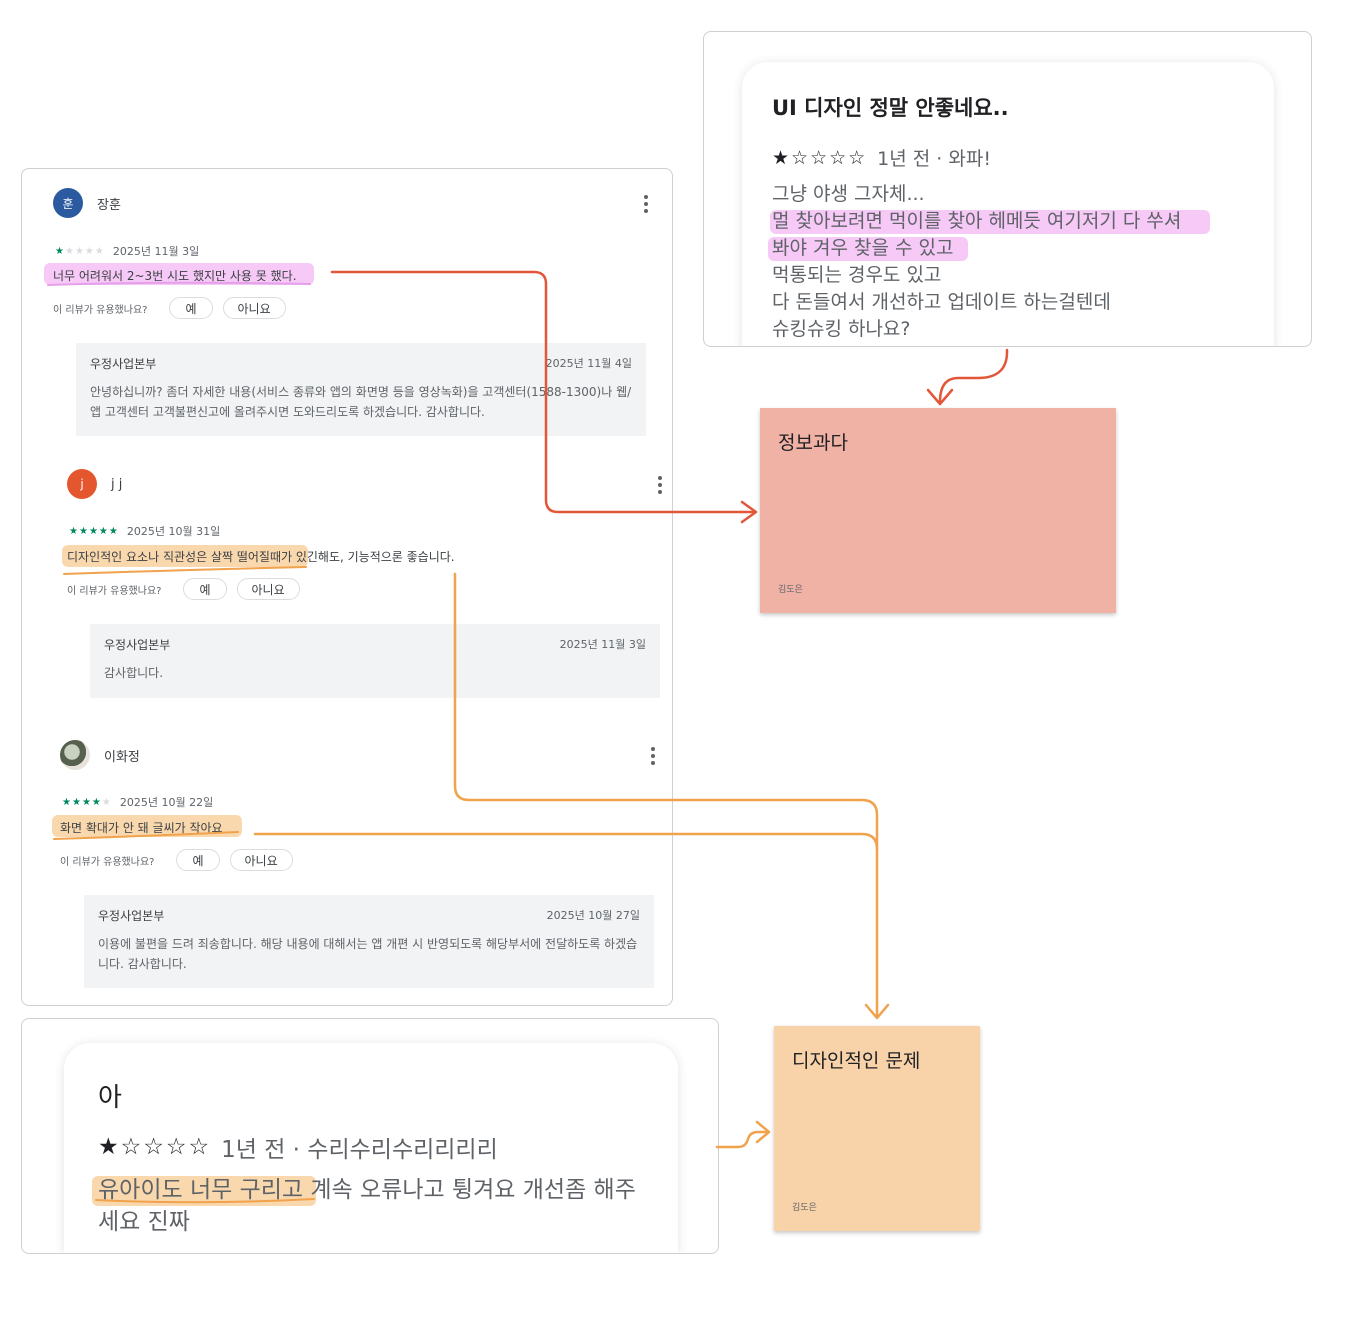 The height and width of the screenshot is (1320, 1352). Describe the element at coordinates (856, 1061) in the screenshot. I see `sticky-title: 디자인적인 문제` at that location.